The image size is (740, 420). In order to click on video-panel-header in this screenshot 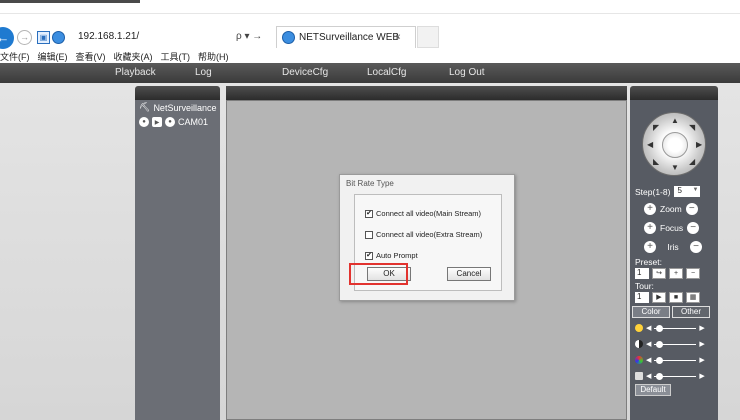, I will do `click(426, 93)`.